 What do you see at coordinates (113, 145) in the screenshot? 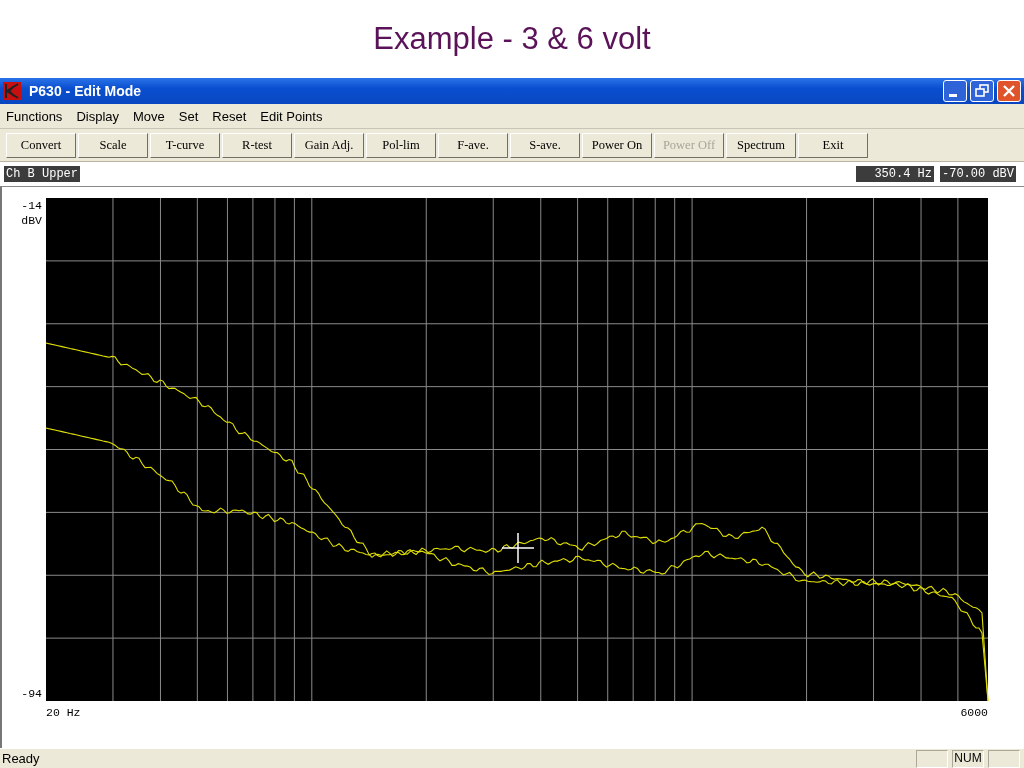
I see `toolbar-button: Scale` at bounding box center [113, 145].